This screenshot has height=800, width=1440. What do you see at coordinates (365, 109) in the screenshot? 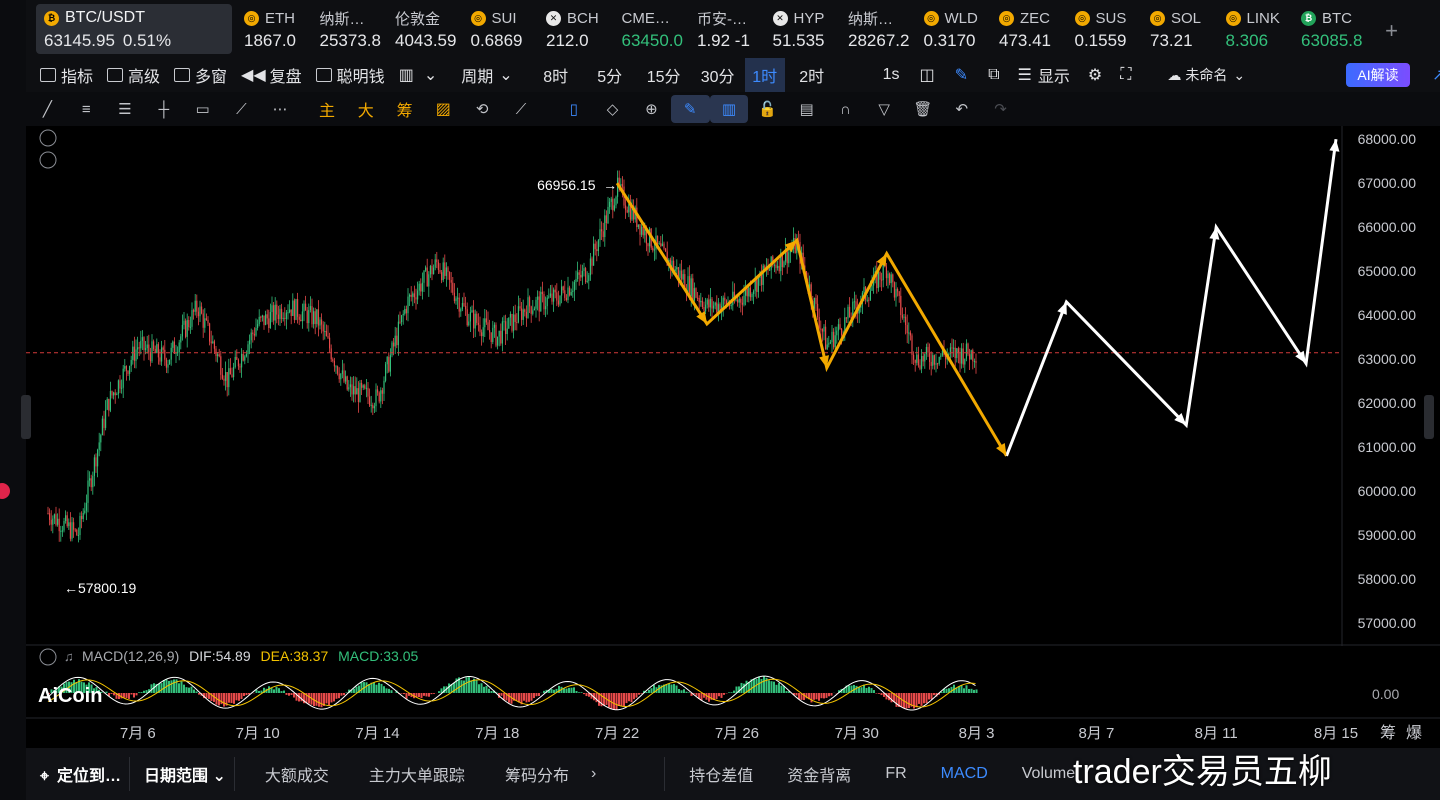
I see `large-order-button: 大` at bounding box center [365, 109].